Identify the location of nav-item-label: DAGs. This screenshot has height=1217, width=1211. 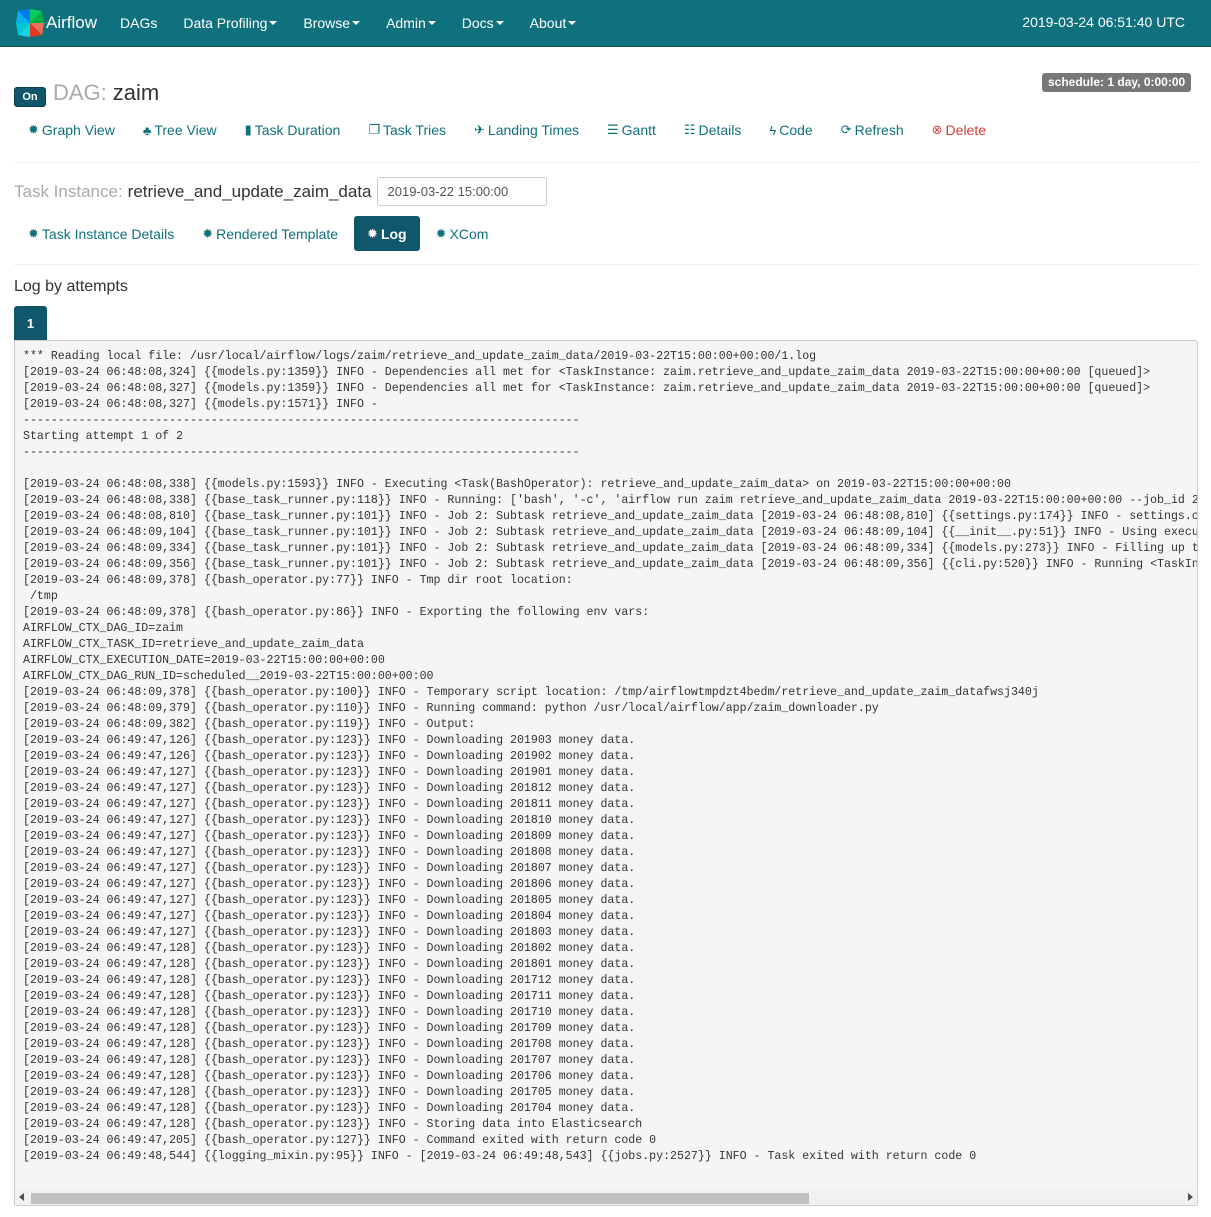
(139, 23).